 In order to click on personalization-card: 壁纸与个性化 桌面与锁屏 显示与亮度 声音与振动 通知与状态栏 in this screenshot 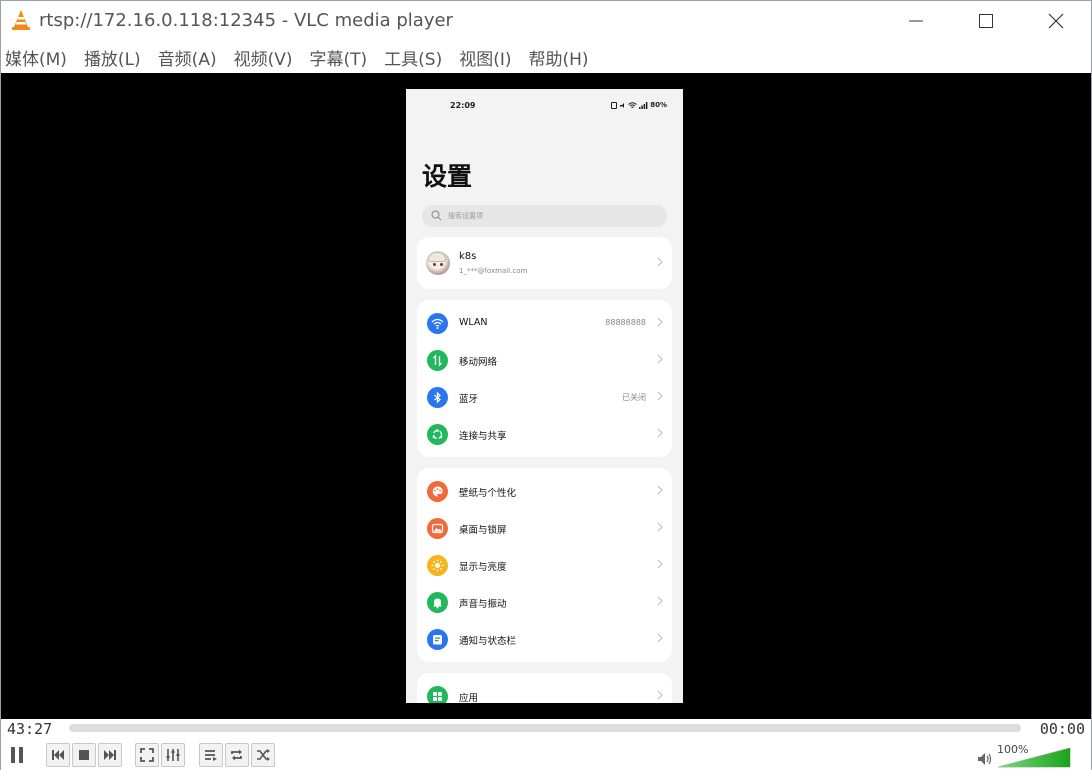, I will do `click(544, 565)`.